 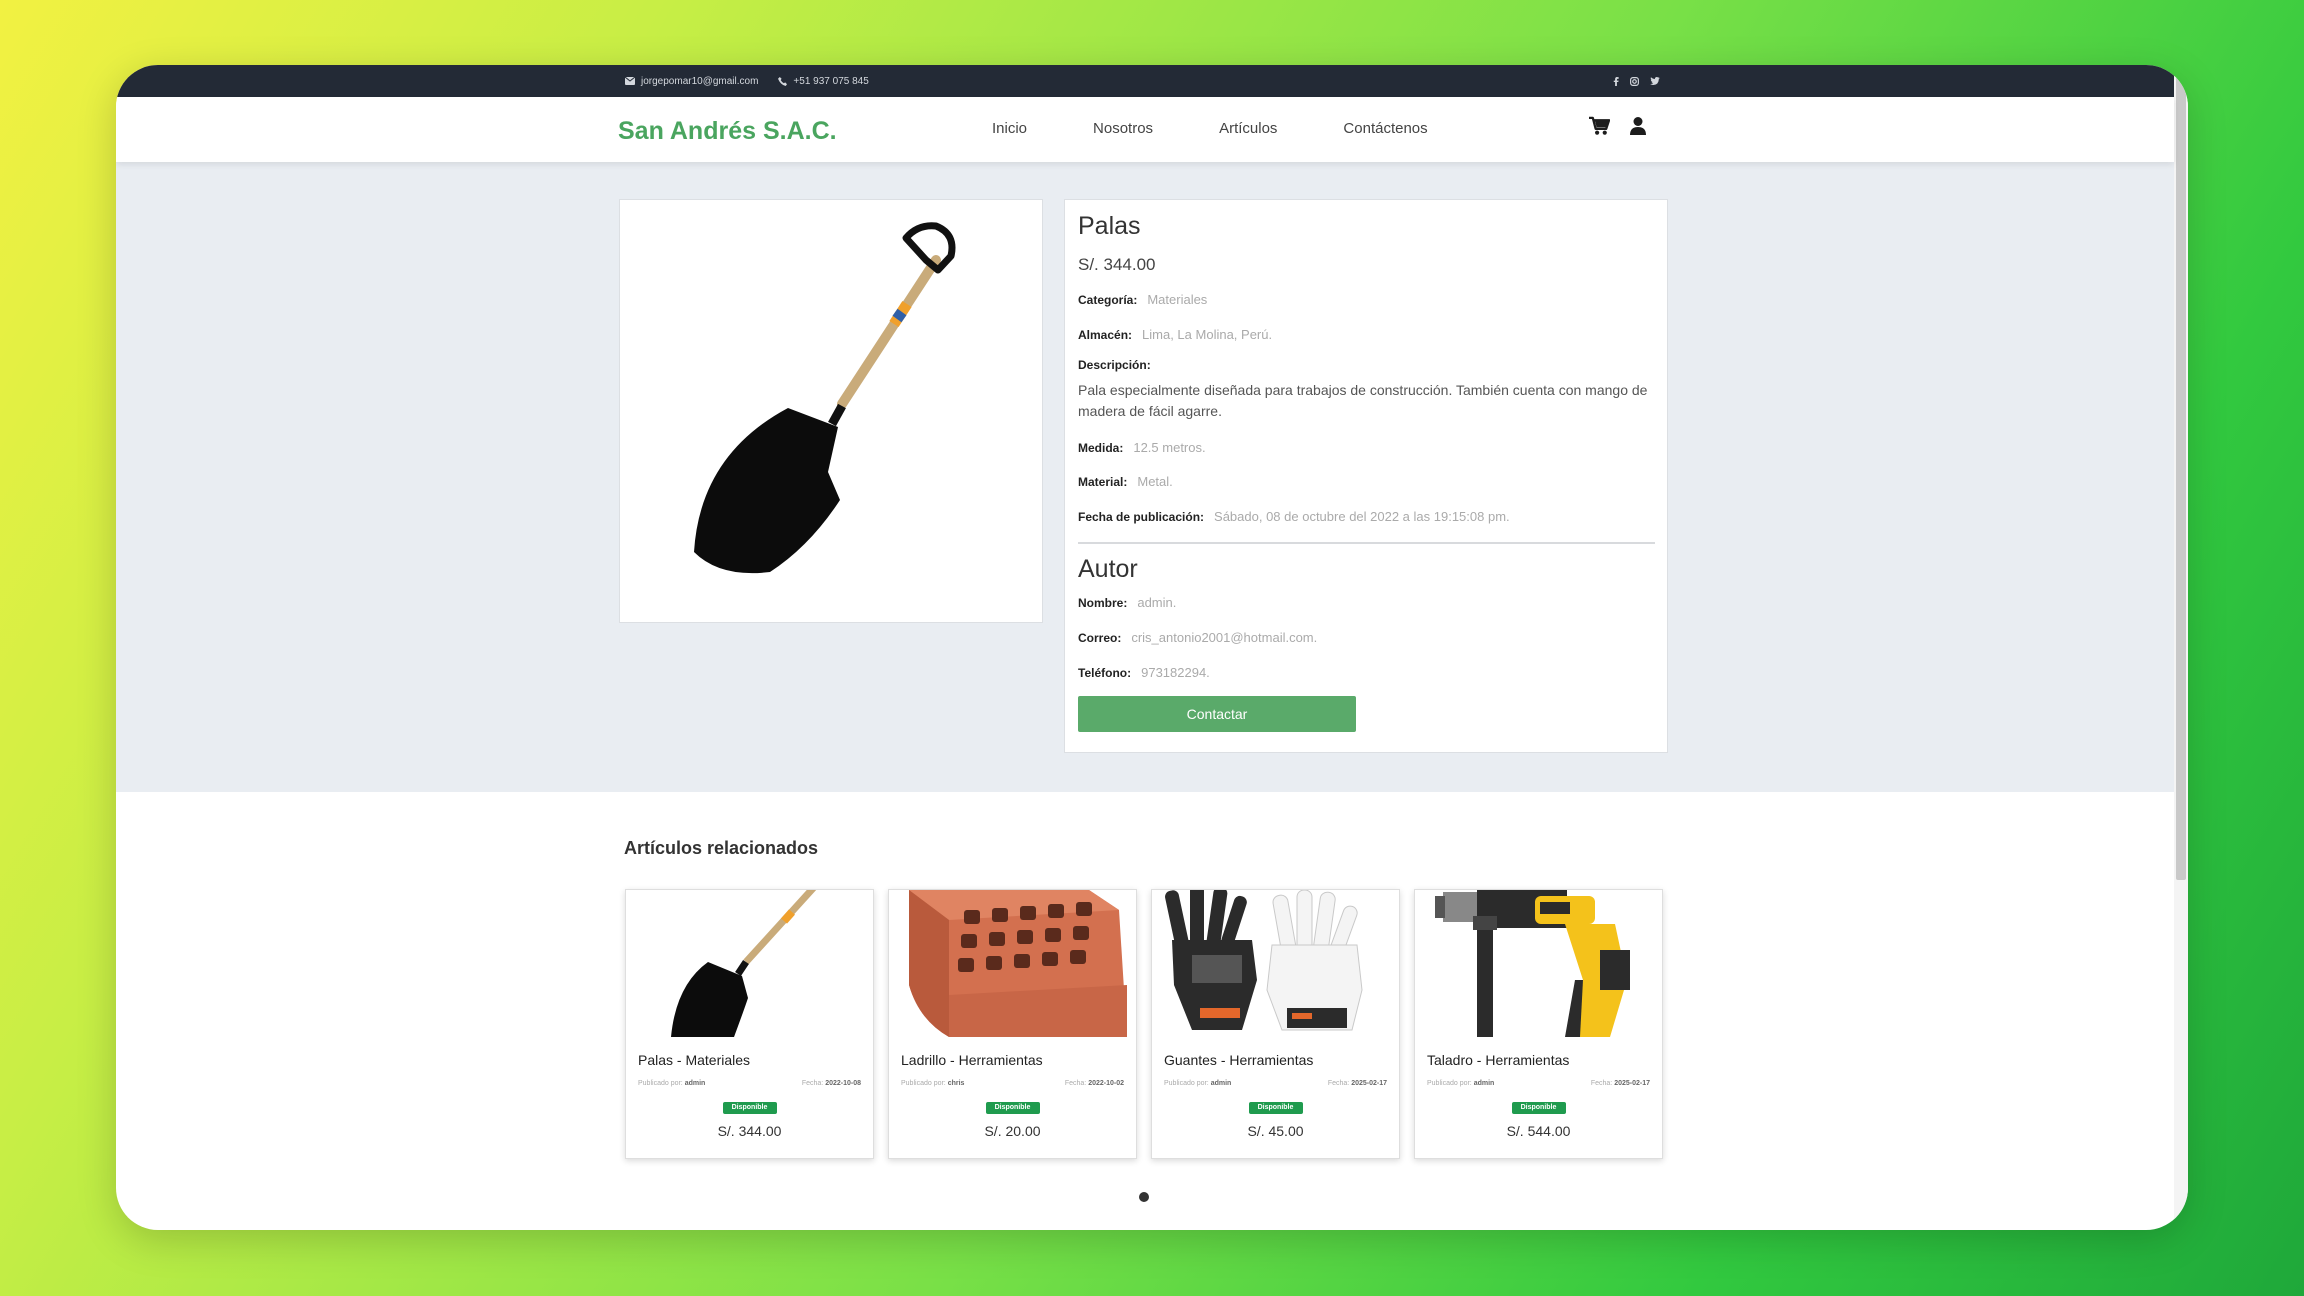 What do you see at coordinates (1177, 299) in the screenshot?
I see `category-value: Materiales` at bounding box center [1177, 299].